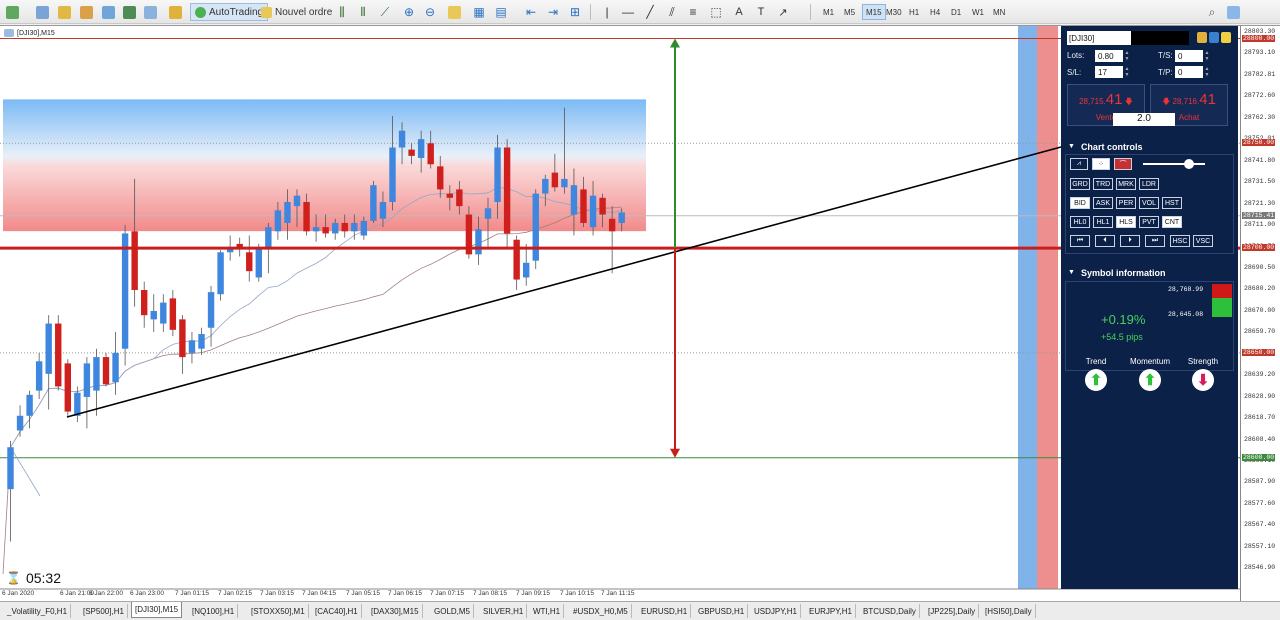 The width and height of the screenshot is (1280, 620). What do you see at coordinates (1080, 203) in the screenshot?
I see `ctrl-bid-button: BID` at bounding box center [1080, 203].